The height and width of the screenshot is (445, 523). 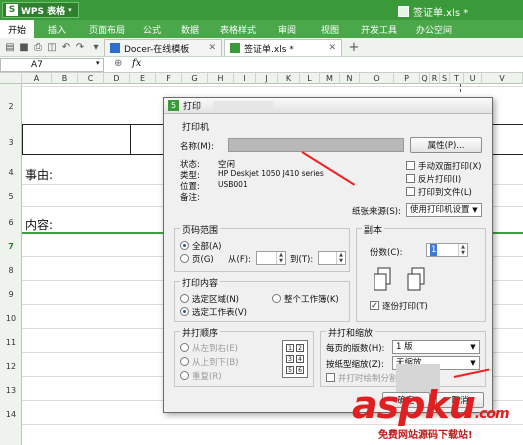 I want to click on quick-access-dropdown-icon: ▾, so click(x=96, y=47).